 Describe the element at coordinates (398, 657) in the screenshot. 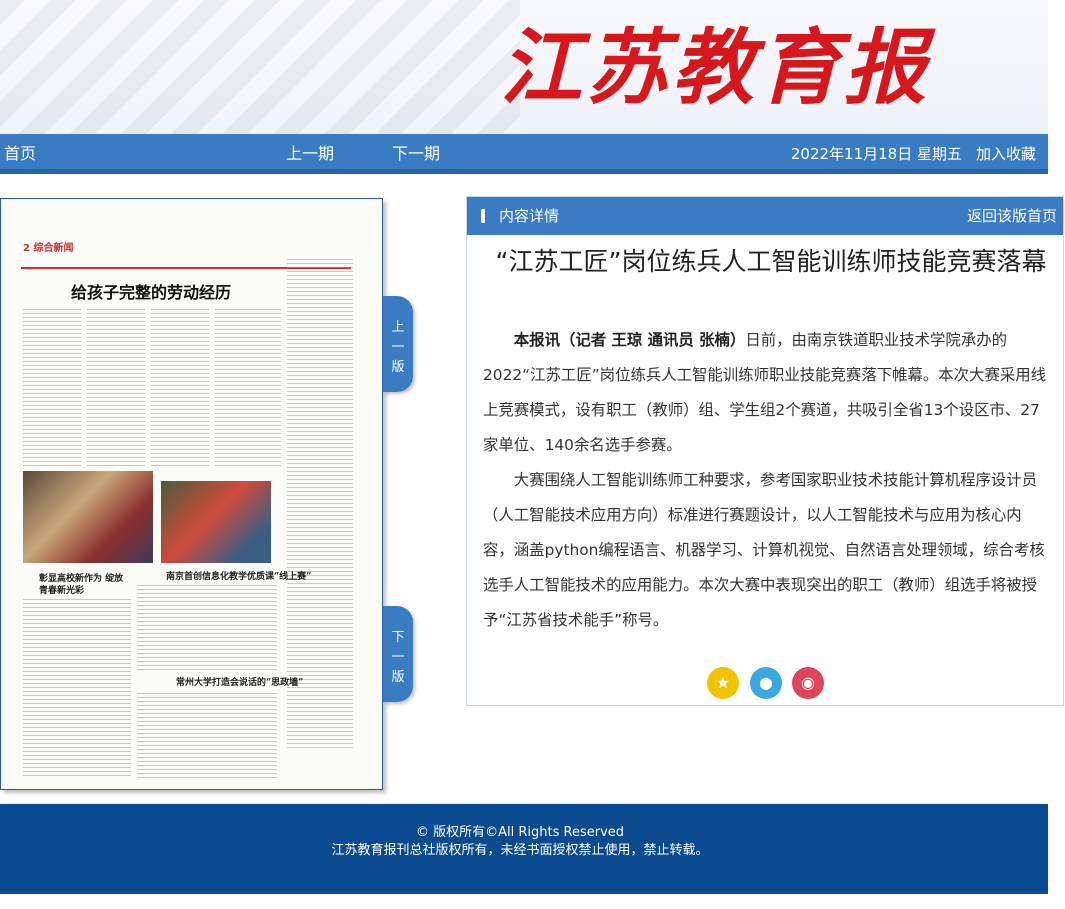

I see `next-page-label-2: 一` at that location.